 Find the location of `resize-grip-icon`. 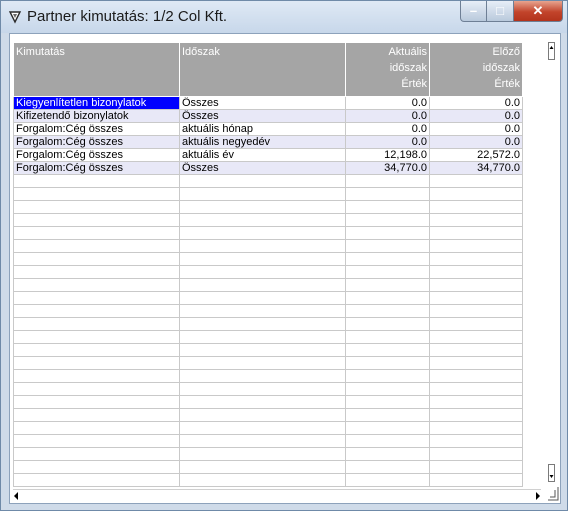

resize-grip-icon is located at coordinates (553, 493).